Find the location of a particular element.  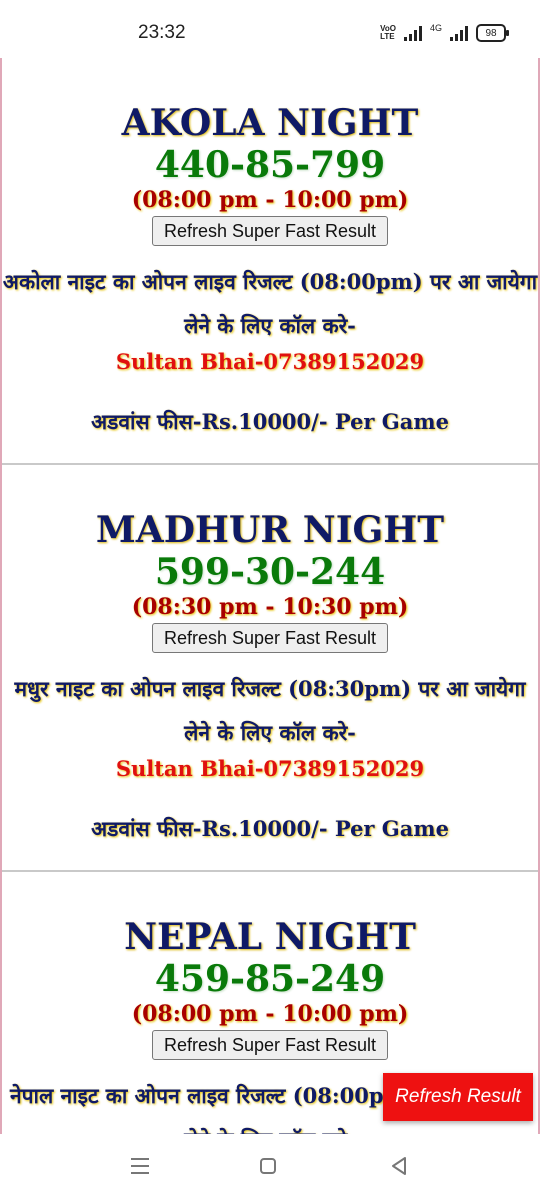

system-nav-bar is located at coordinates (270, 1167).